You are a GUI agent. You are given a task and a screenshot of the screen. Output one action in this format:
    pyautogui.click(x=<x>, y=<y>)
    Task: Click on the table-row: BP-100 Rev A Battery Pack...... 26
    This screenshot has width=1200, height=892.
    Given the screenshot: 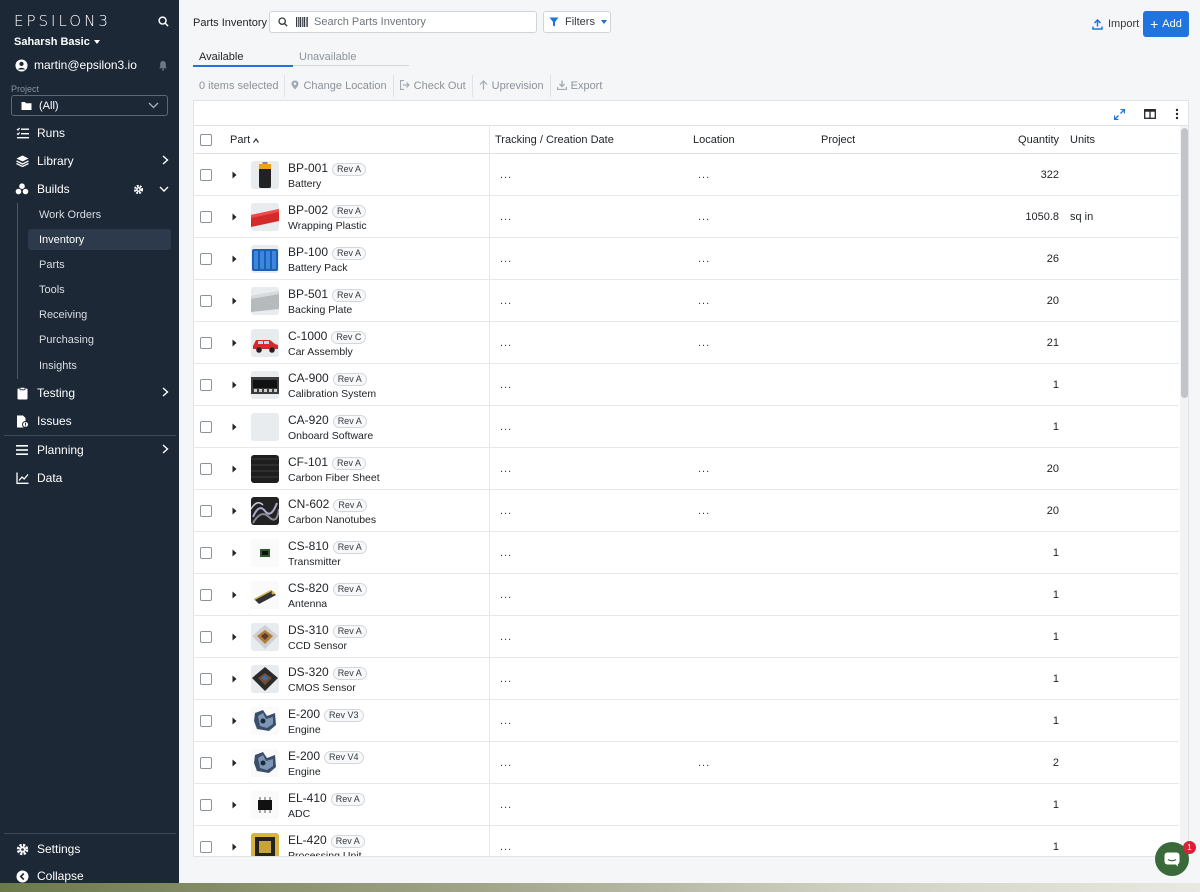 What is the action you would take?
    pyautogui.click(x=686, y=259)
    